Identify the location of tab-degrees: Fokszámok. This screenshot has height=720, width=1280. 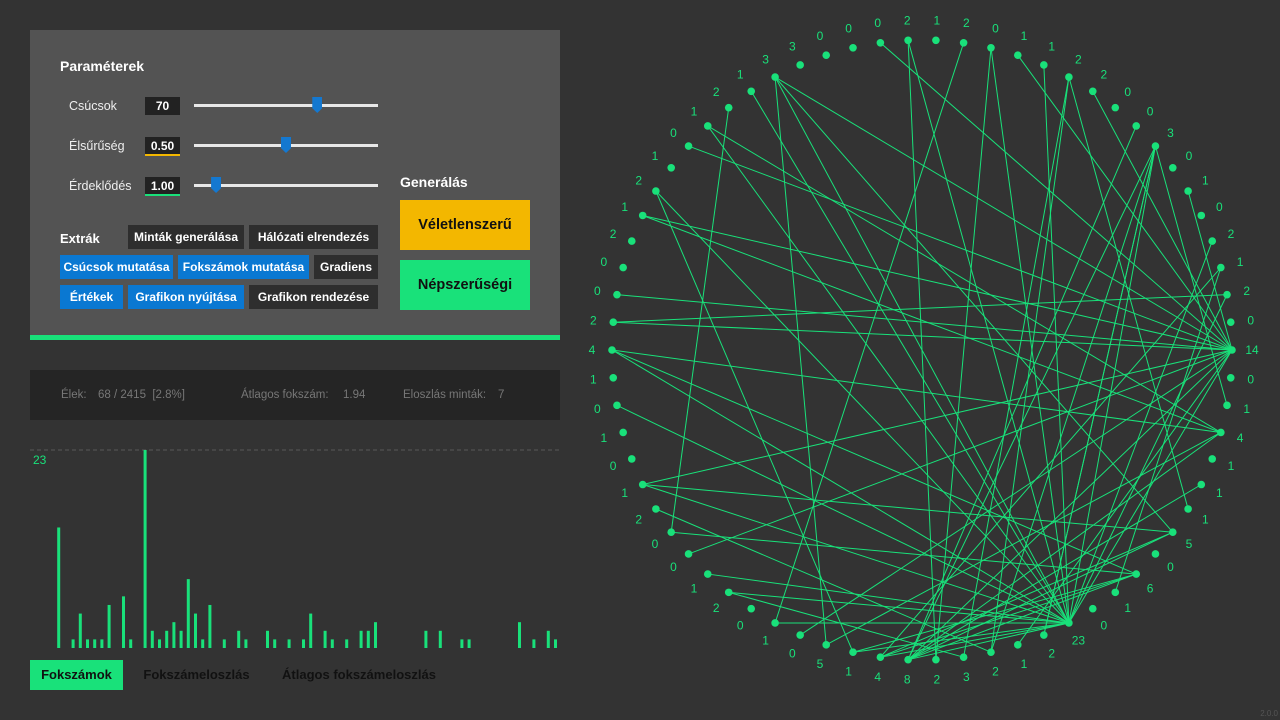
(76, 675).